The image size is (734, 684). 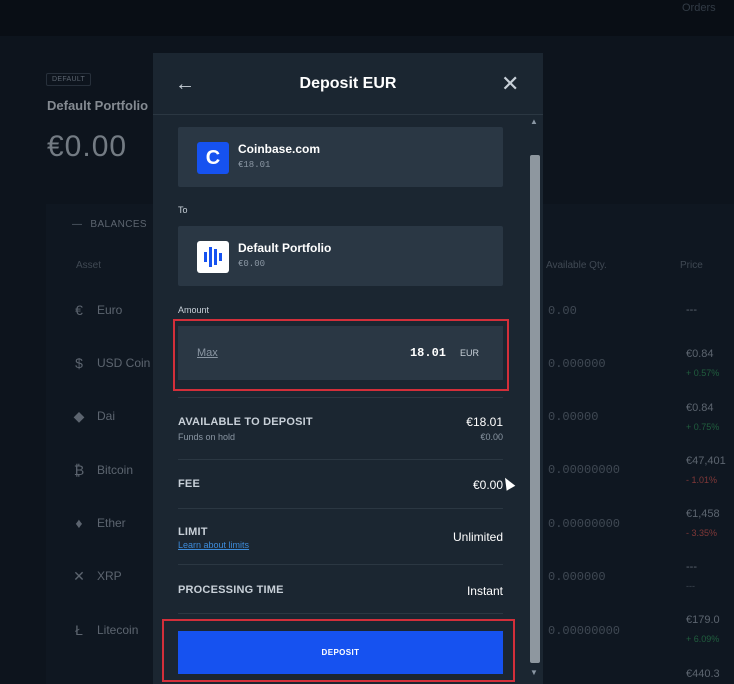 What do you see at coordinates (231, 590) in the screenshot?
I see `processing-time-label: PROCESSING TIME` at bounding box center [231, 590].